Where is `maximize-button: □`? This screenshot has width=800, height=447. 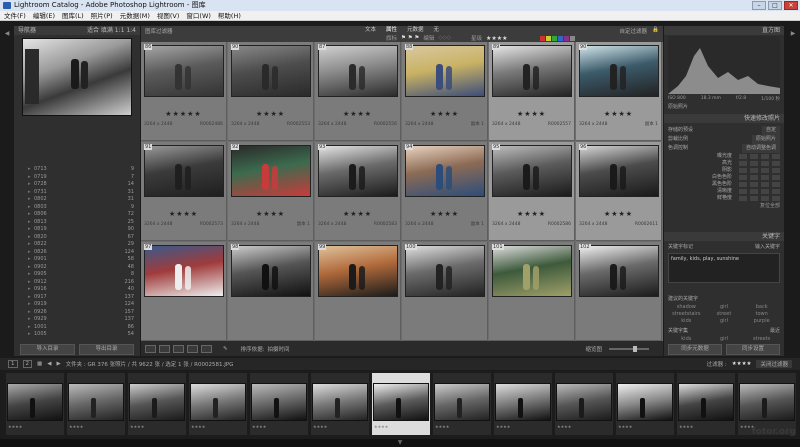
maximize-button: □ is located at coordinates (775, 5).